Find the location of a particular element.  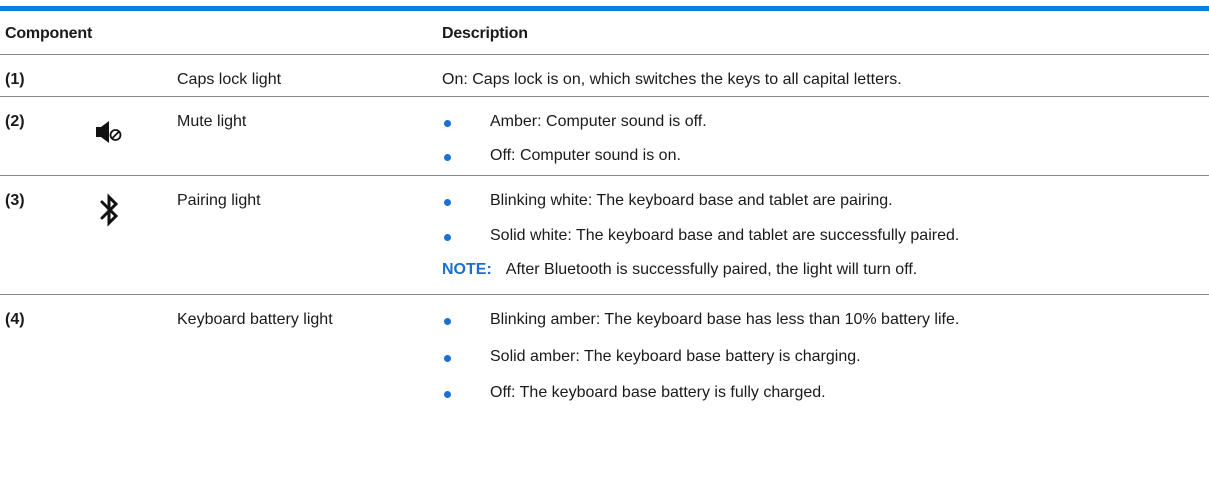

list-item-text: Off: Computer sound is on. is located at coordinates (585, 155).